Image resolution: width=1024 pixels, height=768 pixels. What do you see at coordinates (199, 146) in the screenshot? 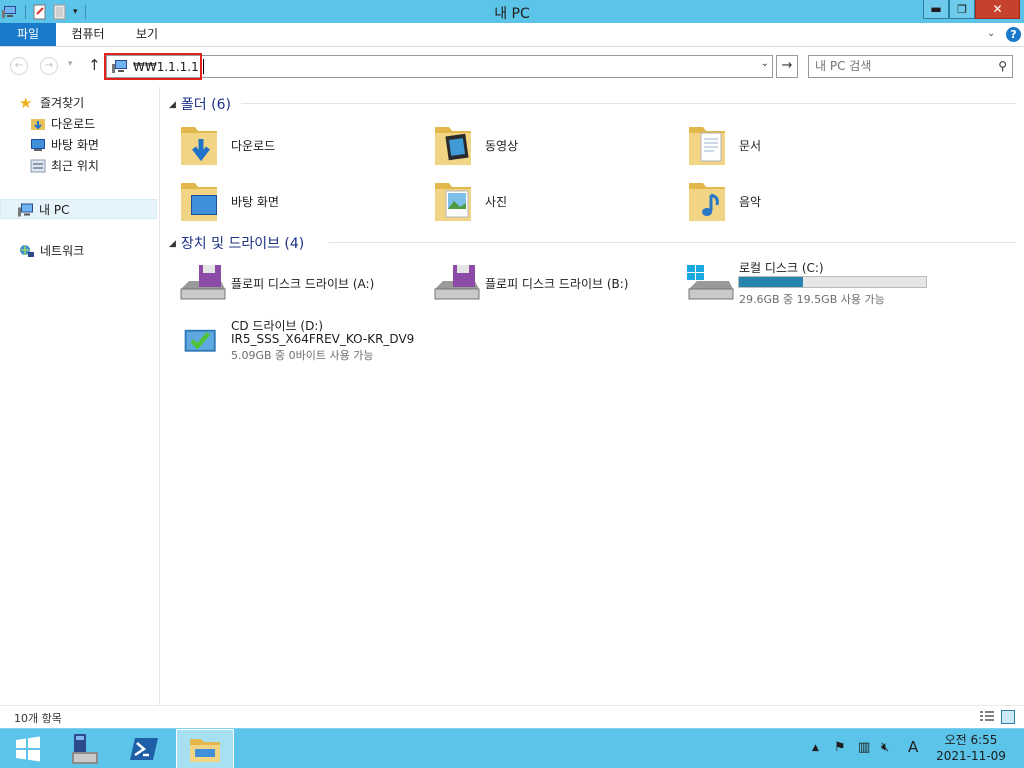
I see `downloads-folder-icon` at bounding box center [199, 146].